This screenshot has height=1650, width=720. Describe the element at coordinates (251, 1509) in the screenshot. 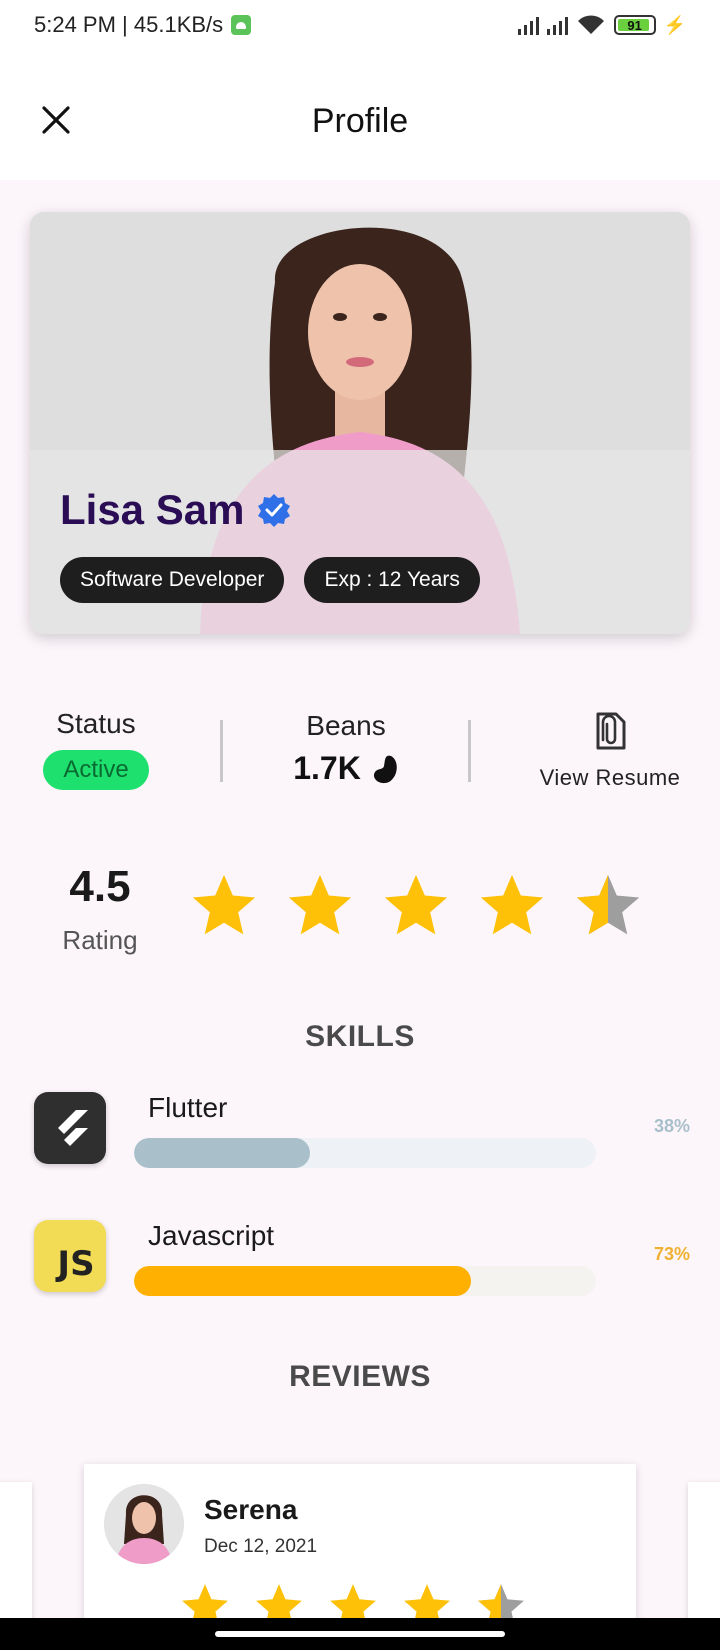

I see `reviewer-name: Serena` at that location.